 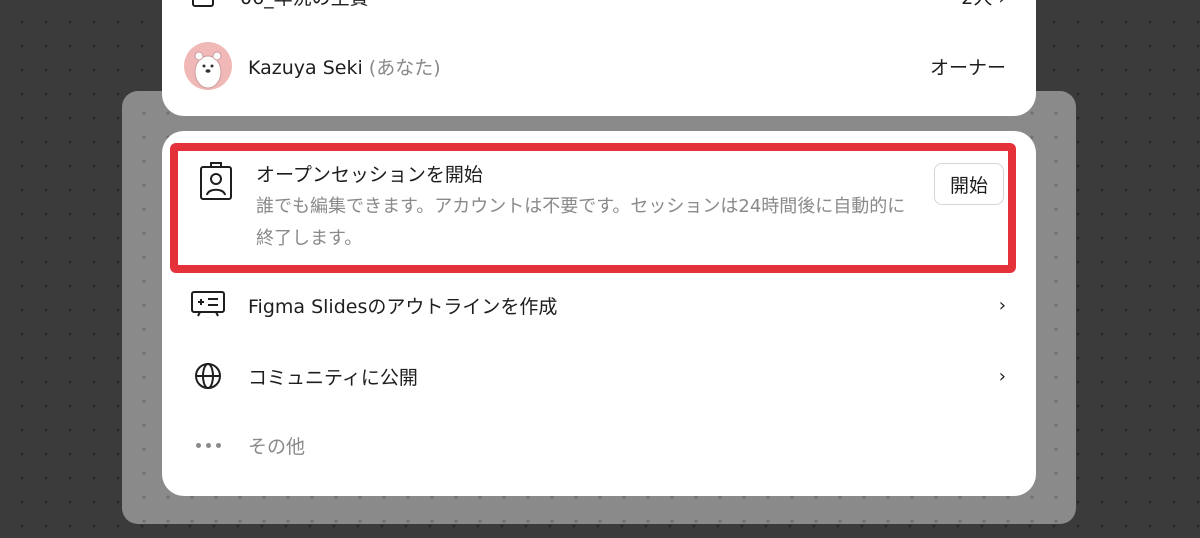 What do you see at coordinates (598, 376) in the screenshot?
I see `publish-community-row: コミュニティに公開 ›` at bounding box center [598, 376].